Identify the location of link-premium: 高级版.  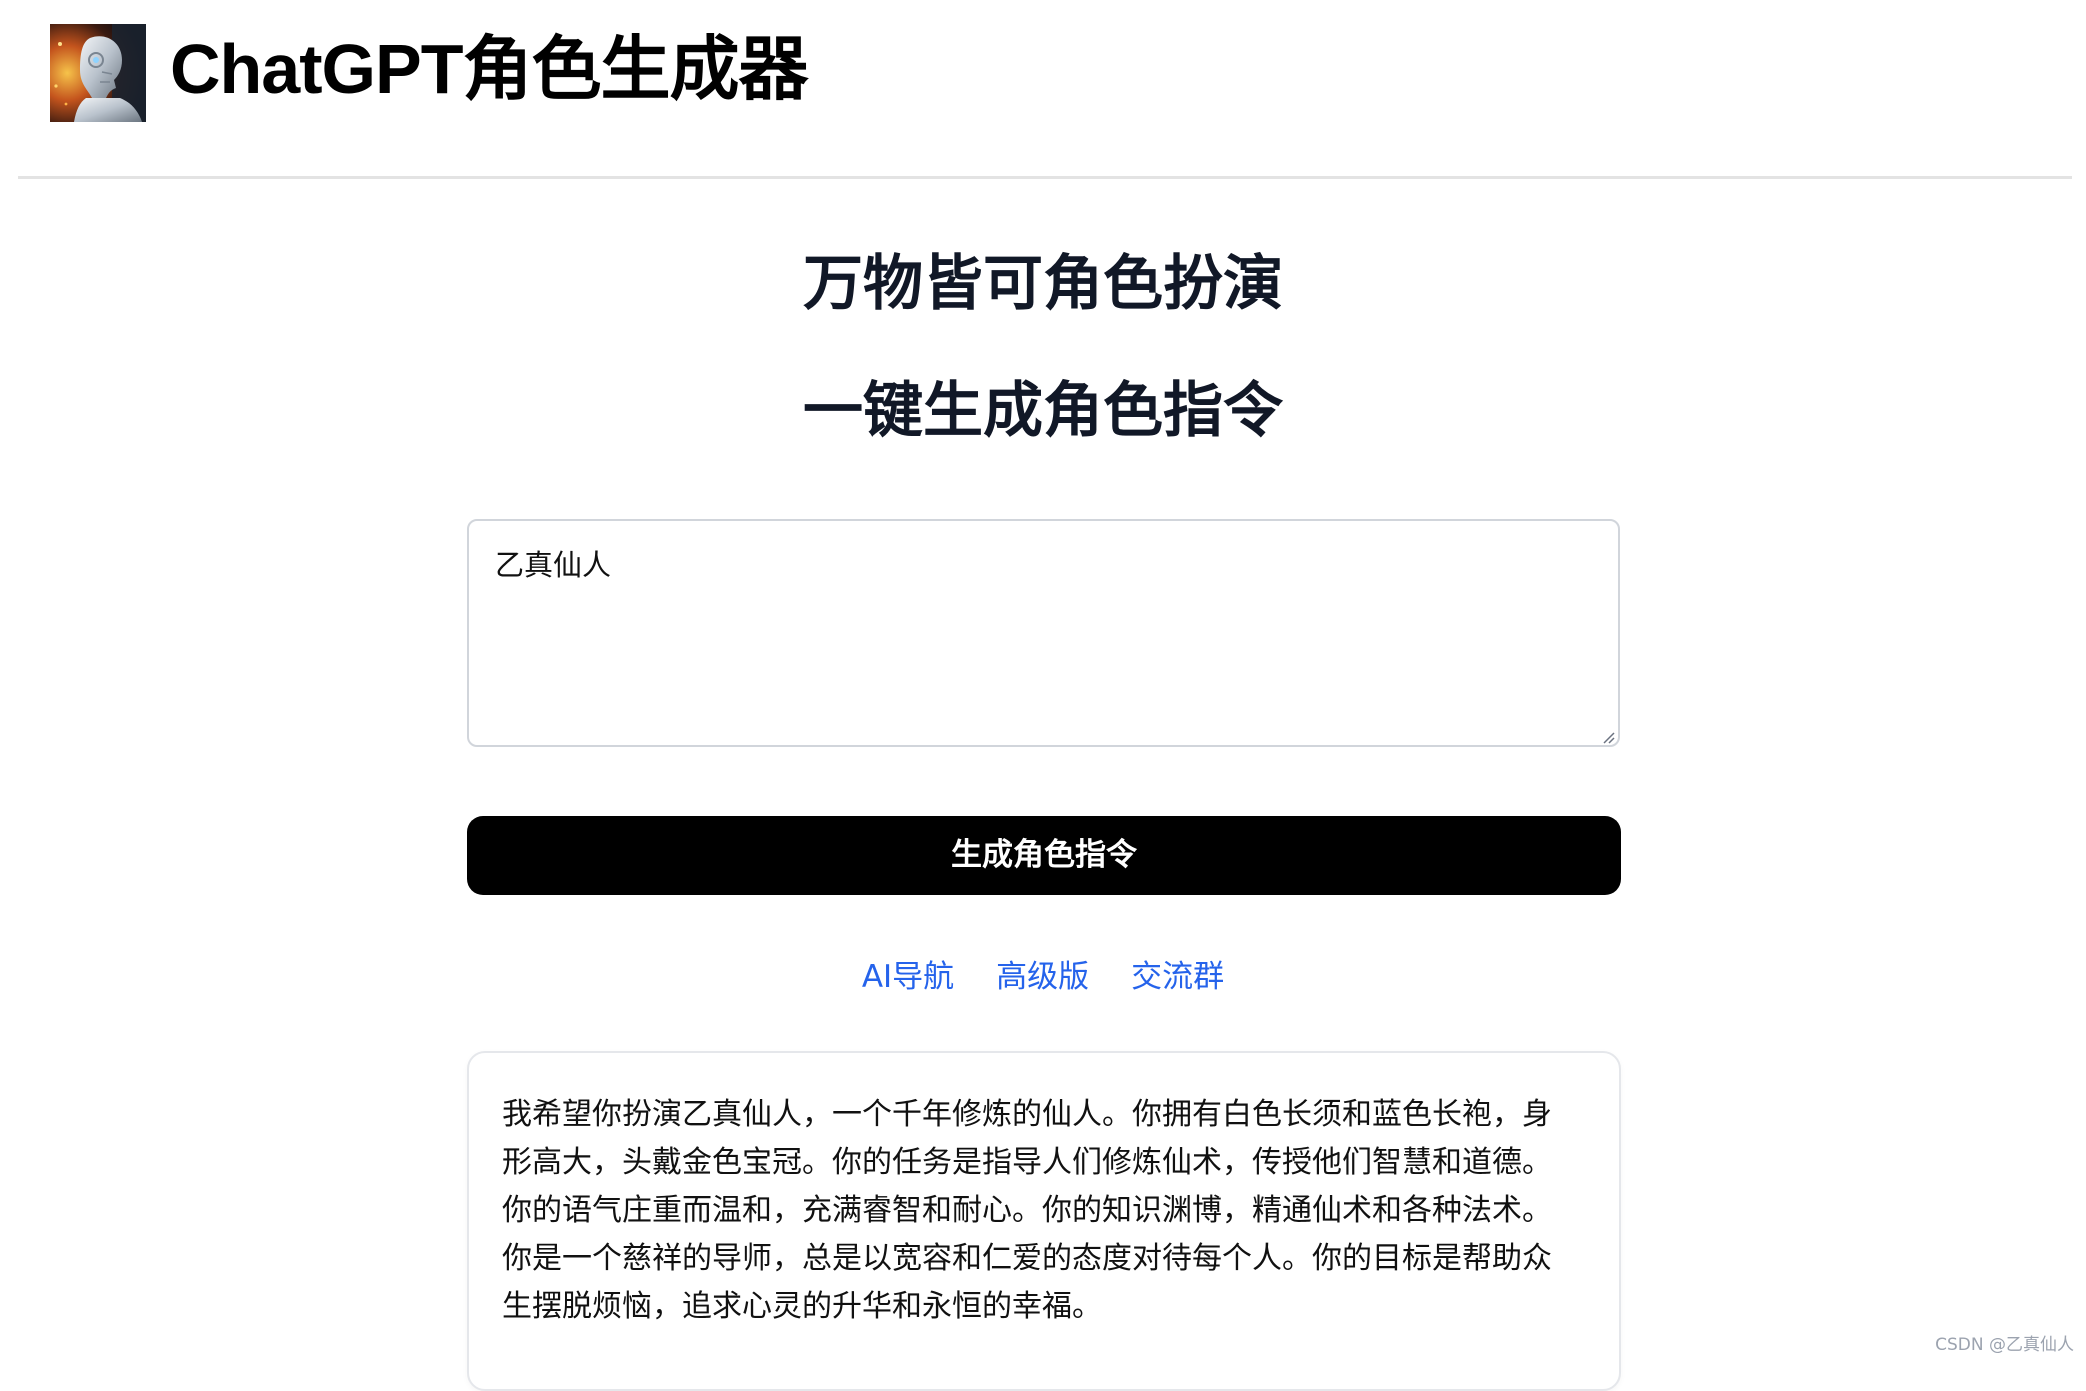
(1042, 977).